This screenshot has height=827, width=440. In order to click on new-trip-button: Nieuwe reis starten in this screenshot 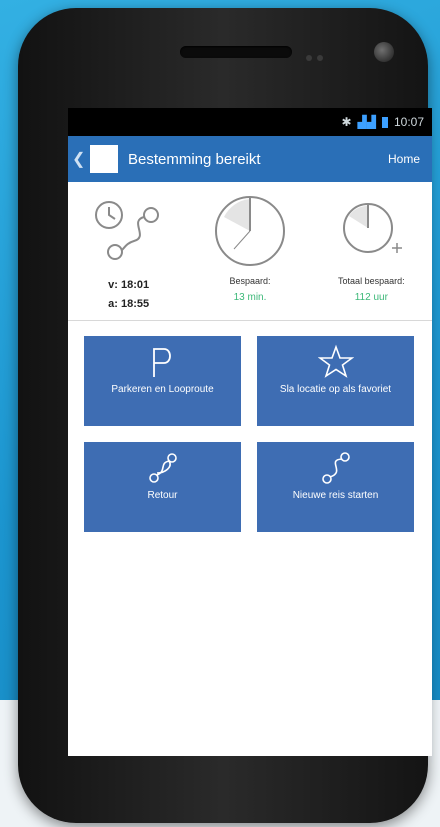, I will do `click(335, 487)`.